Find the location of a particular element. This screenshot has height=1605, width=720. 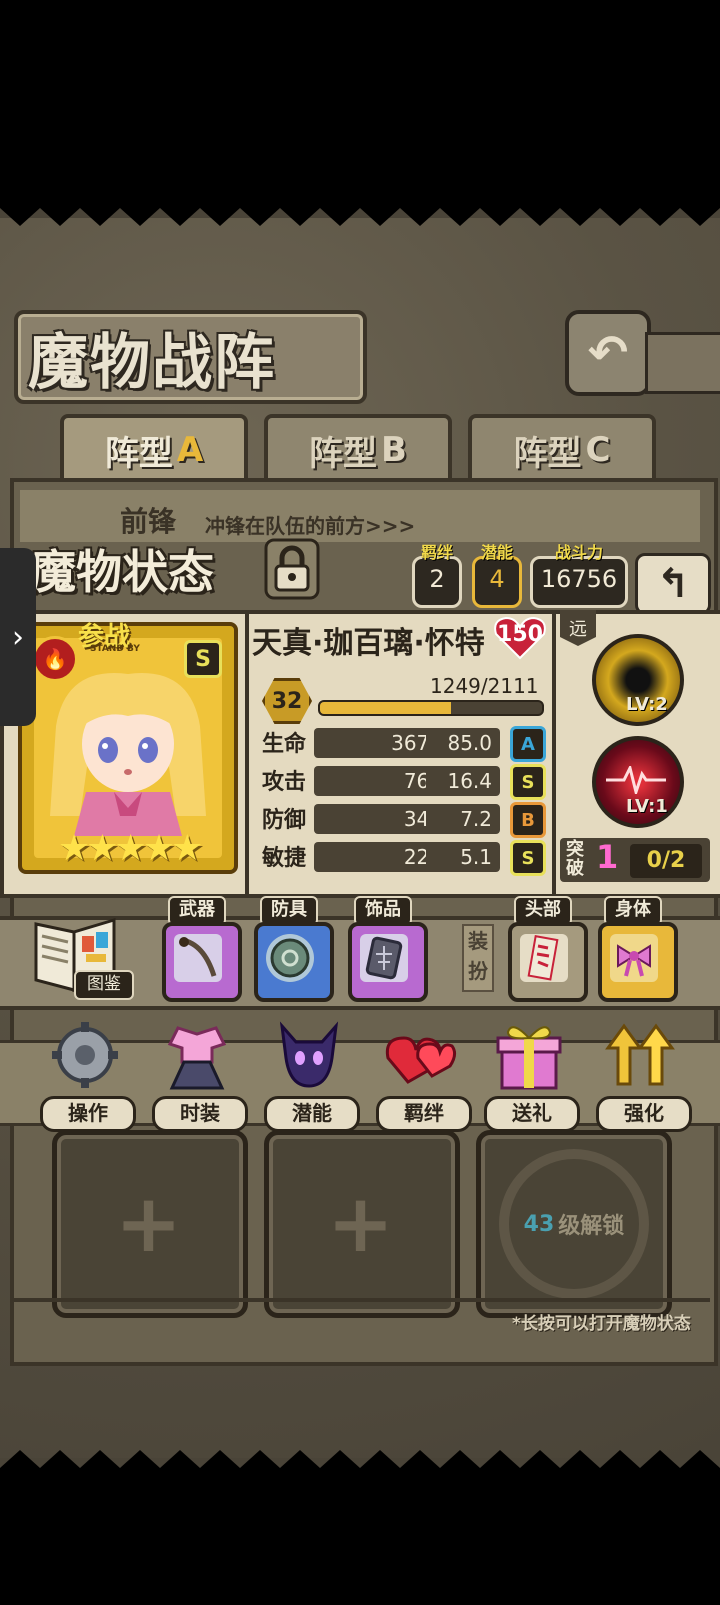

tab-letter: B is located at coordinates (394, 450).